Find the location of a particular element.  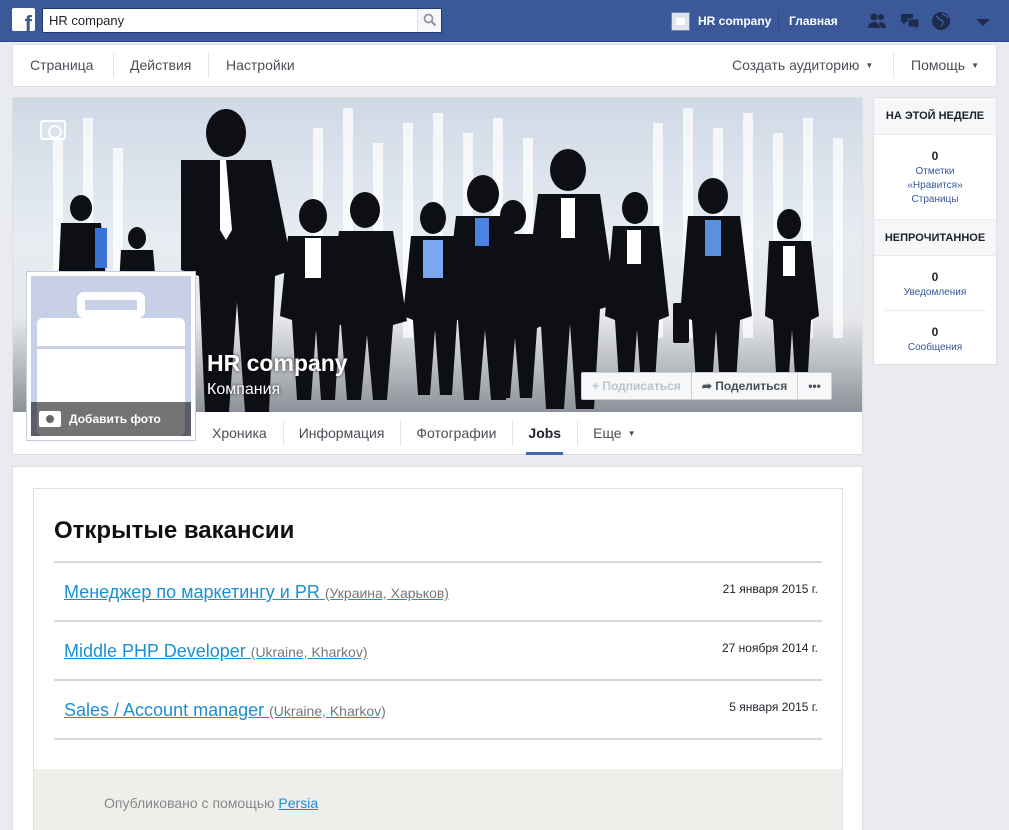

powered-by-text: Опубликовано с помощью Persia is located at coordinates (211, 803).